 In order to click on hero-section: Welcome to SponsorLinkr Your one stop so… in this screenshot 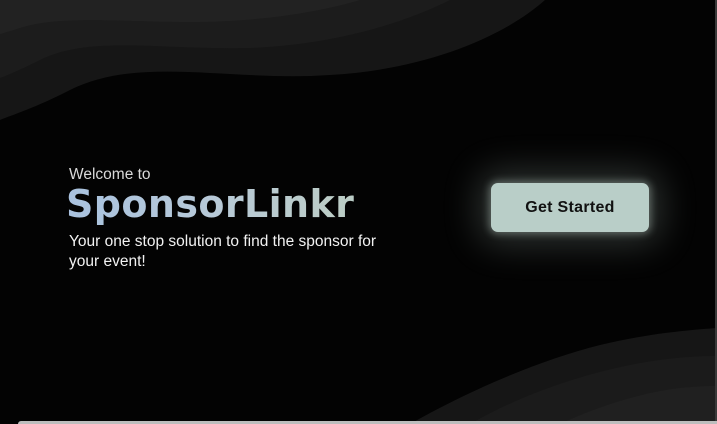, I will do `click(246, 219)`.